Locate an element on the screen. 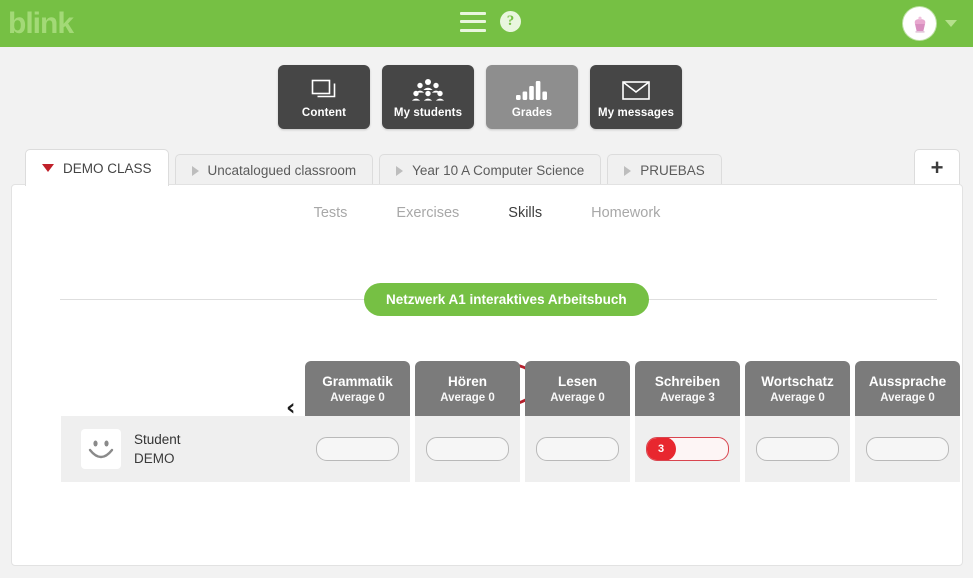  module-button-grades: Grades is located at coordinates (532, 97).